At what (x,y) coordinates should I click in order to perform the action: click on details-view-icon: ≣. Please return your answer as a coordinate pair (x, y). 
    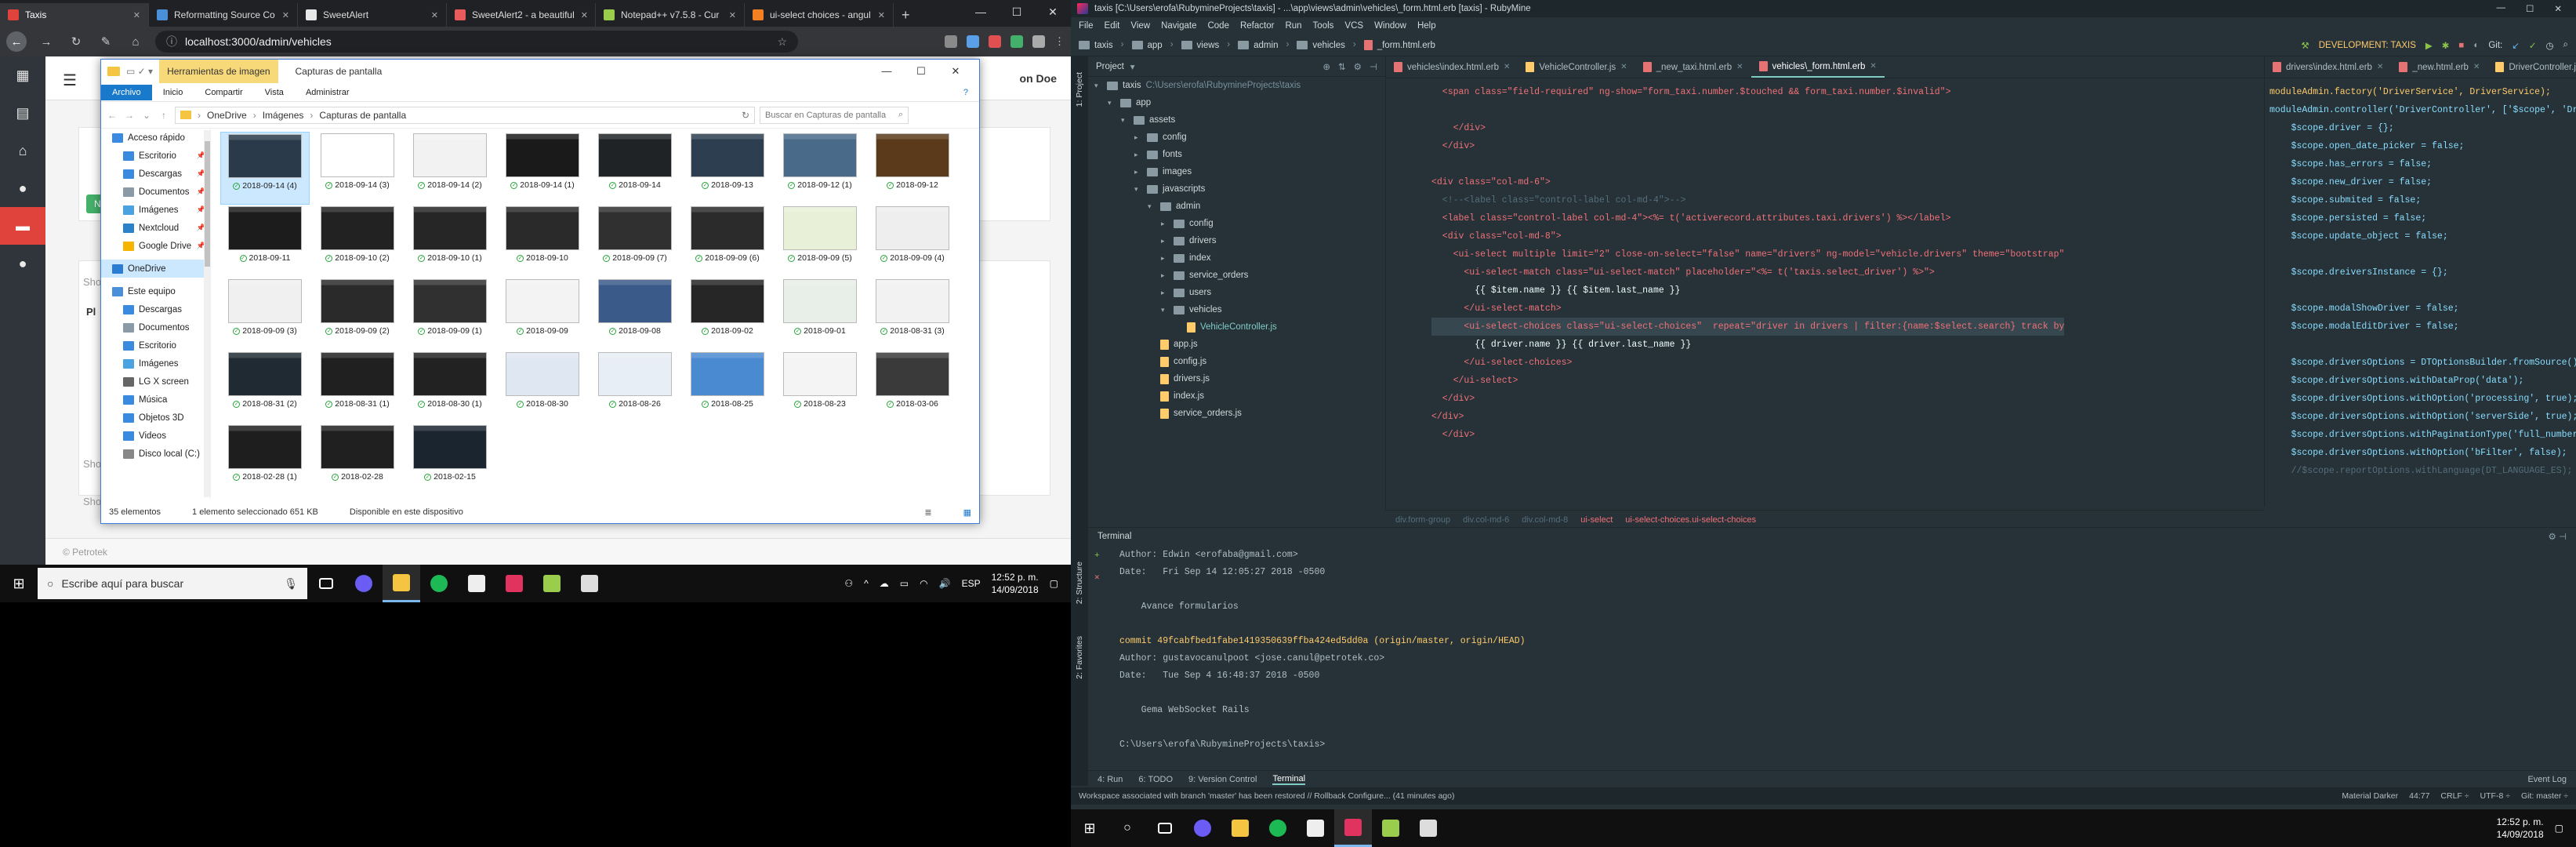
    Looking at the image, I should click on (928, 512).